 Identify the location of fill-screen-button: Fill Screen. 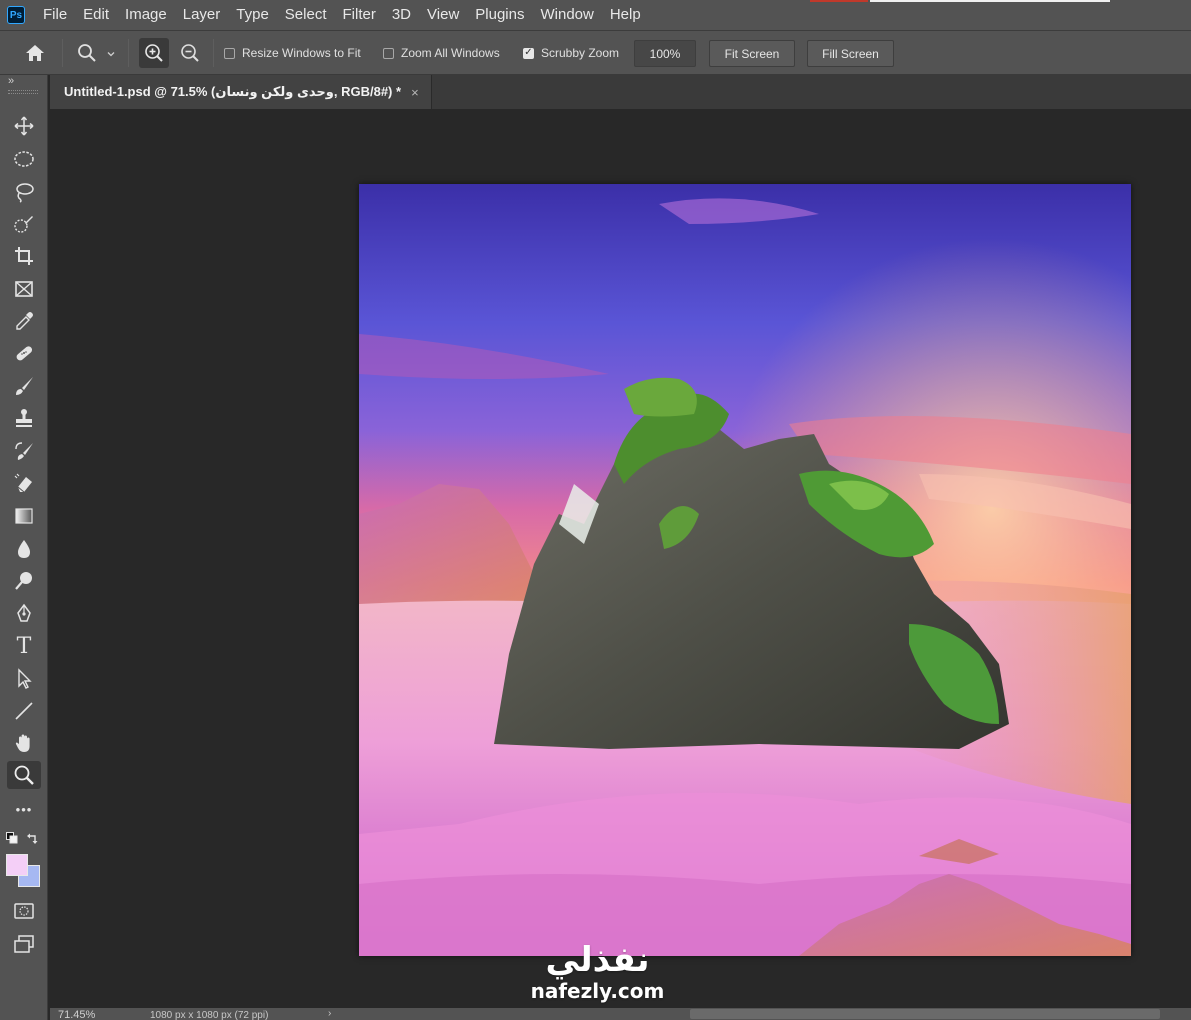
(850, 53).